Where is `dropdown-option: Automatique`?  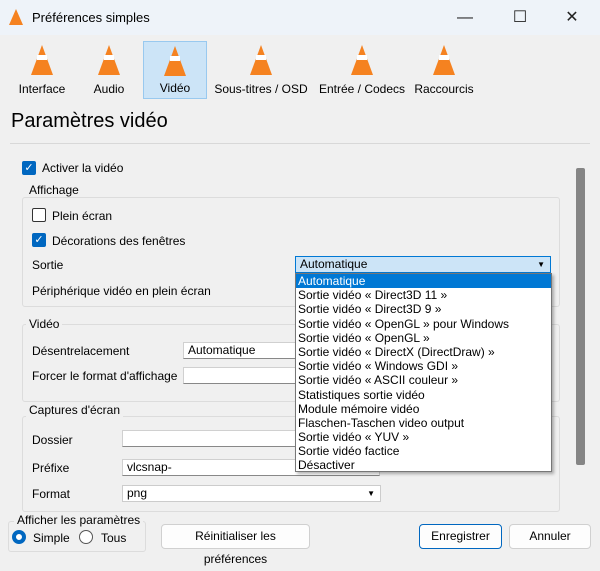 dropdown-option: Automatique is located at coordinates (423, 281).